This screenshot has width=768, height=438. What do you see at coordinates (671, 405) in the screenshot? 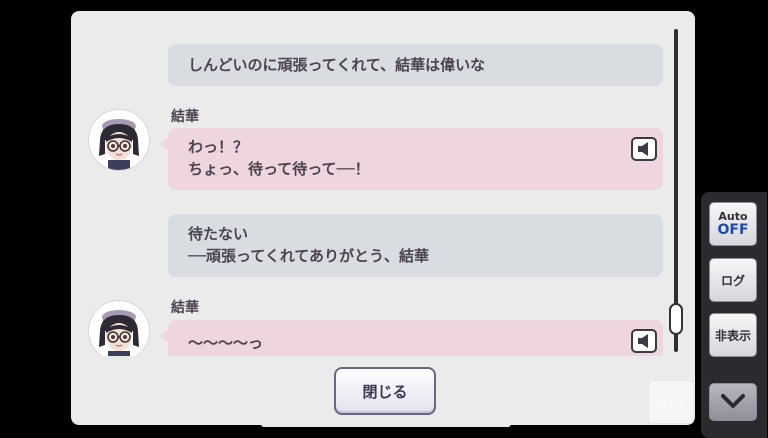
I see `skip-state: OFF` at bounding box center [671, 405].